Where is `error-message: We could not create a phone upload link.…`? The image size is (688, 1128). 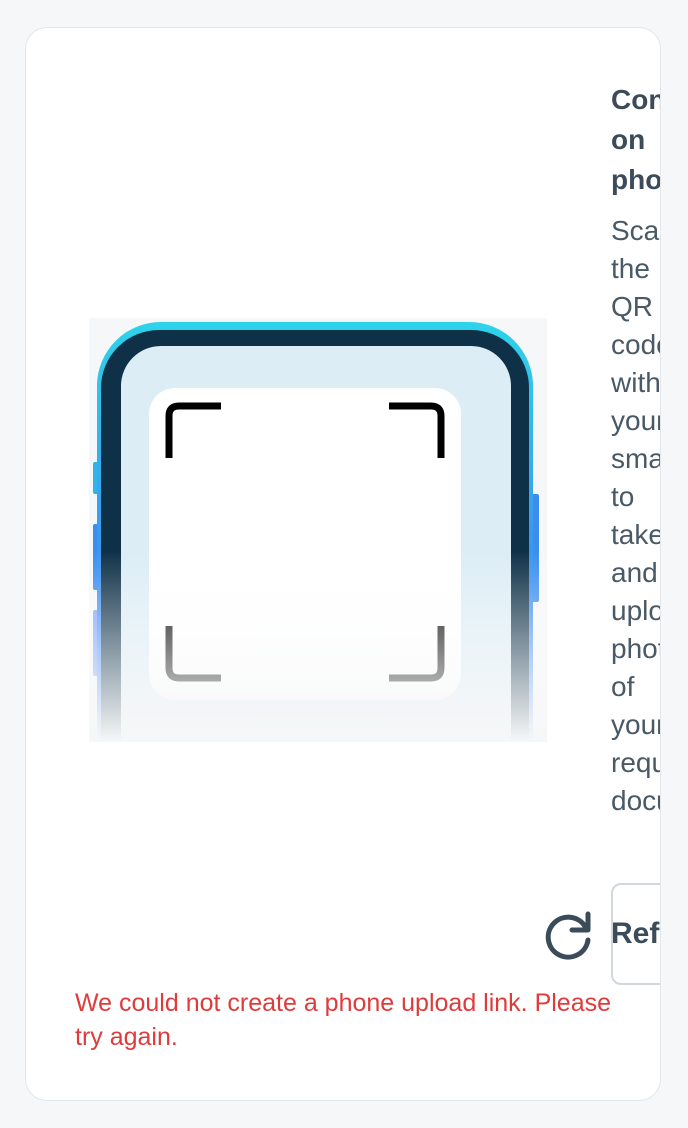
error-message: We could not create a phone upload link.… is located at coordinates (343, 1020).